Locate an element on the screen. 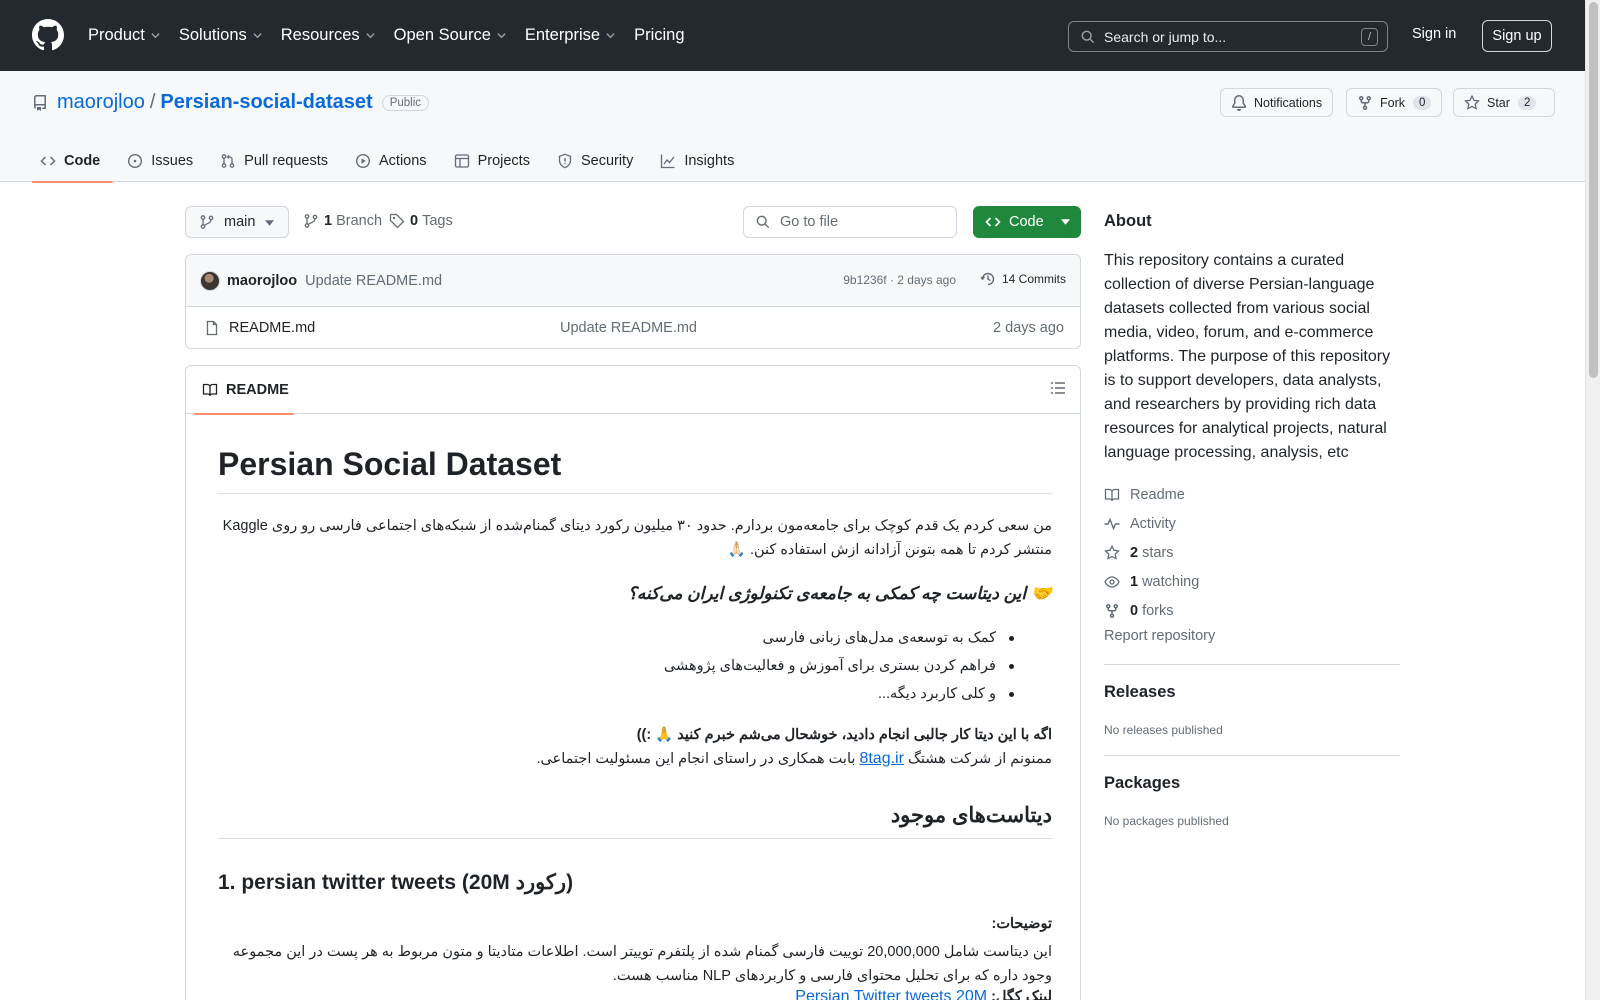 The height and width of the screenshot is (1000, 1600). nav-enterprise: Enterprise is located at coordinates (570, 35).